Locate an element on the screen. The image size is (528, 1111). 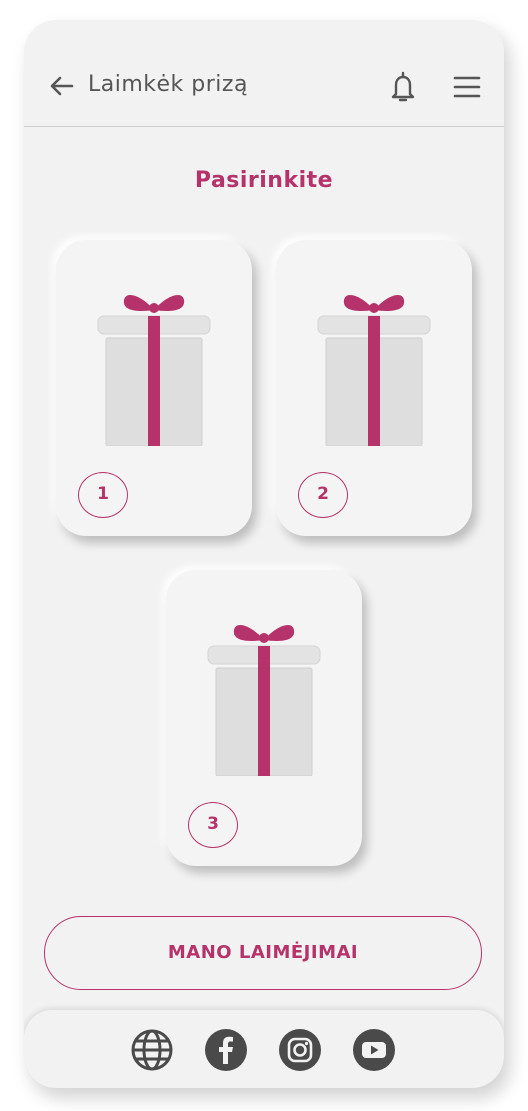
instagram-icon is located at coordinates (300, 1050).